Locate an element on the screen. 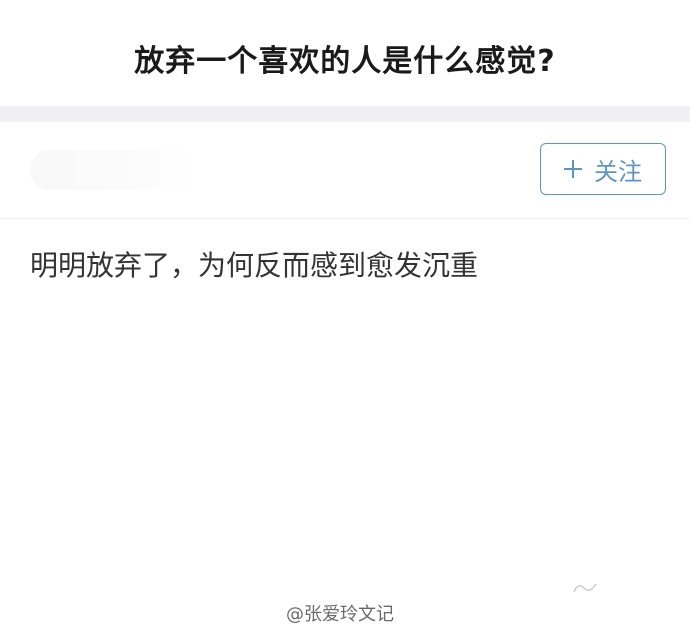  answer-text: 明明放弃了，为何反而感到愈发沉重 is located at coordinates (254, 265).